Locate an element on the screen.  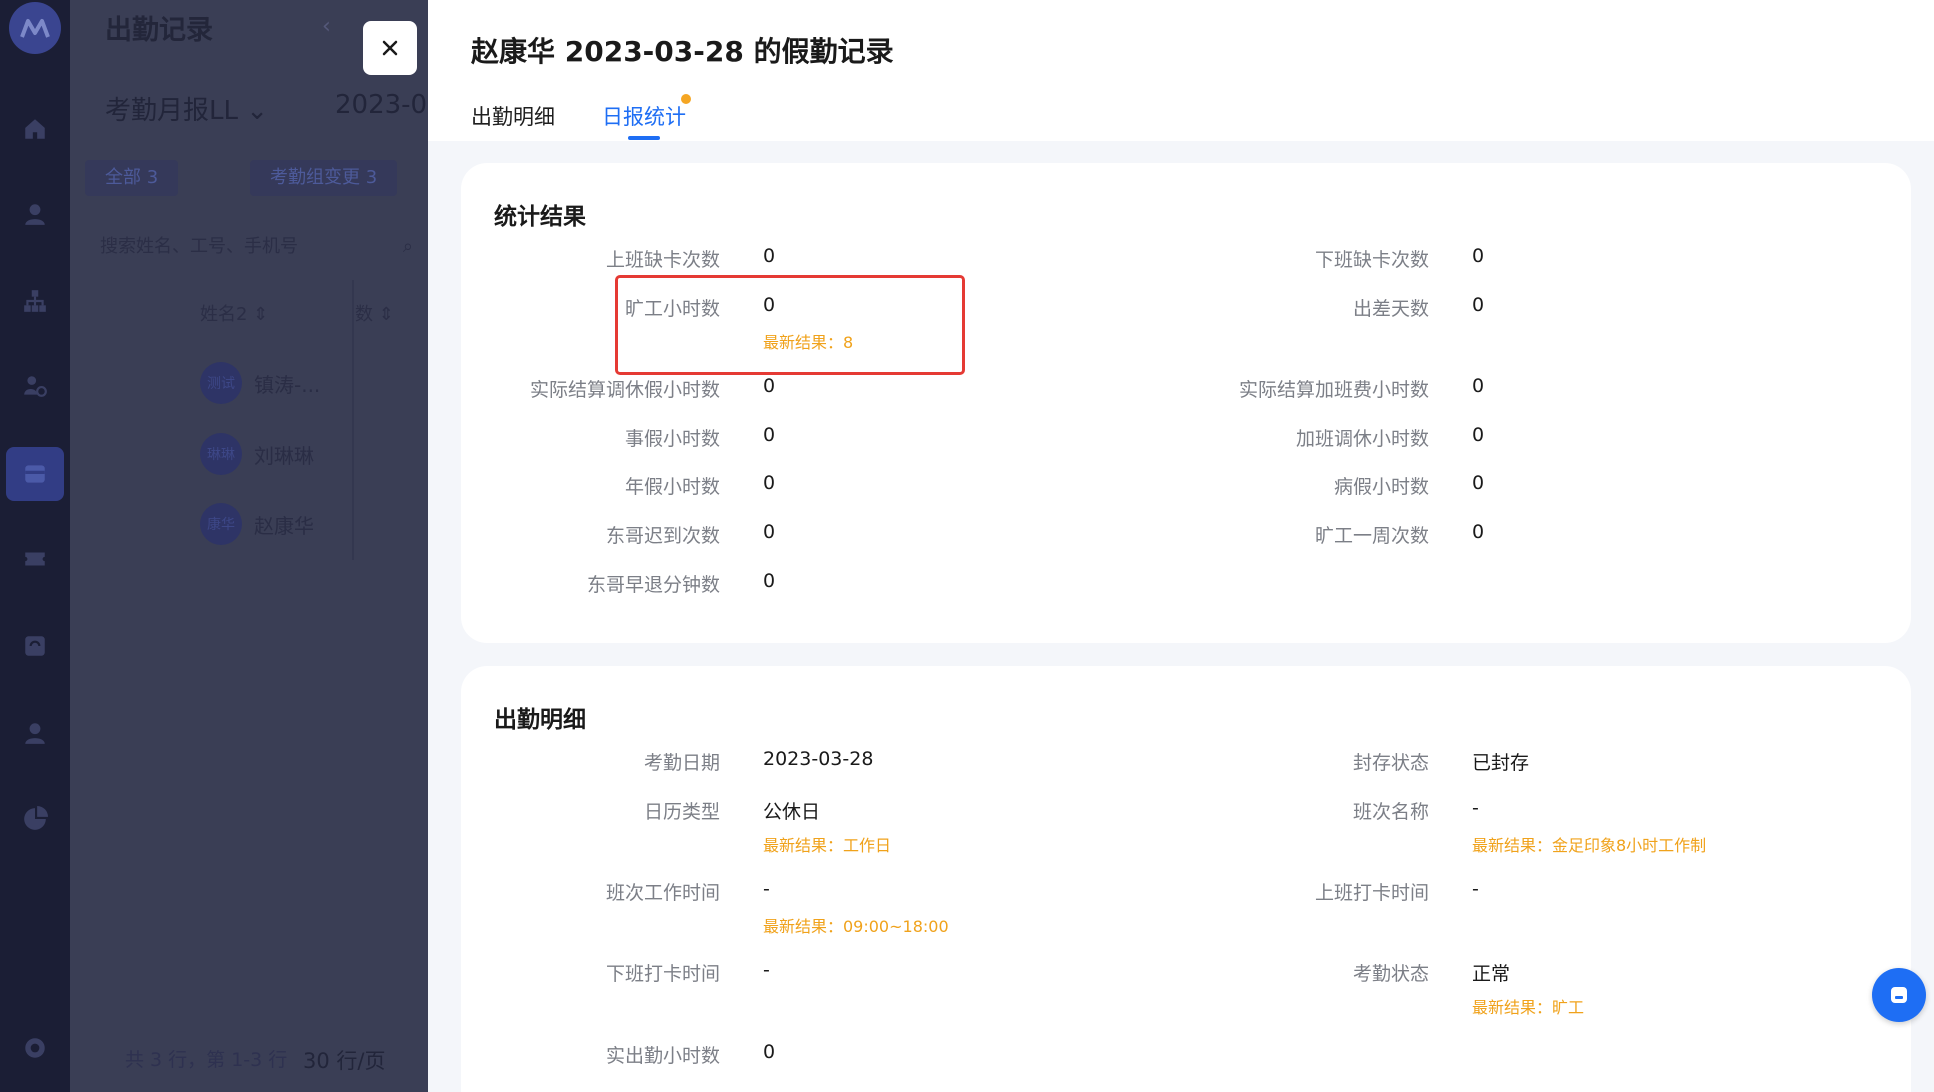
avatar: 琳琳 is located at coordinates (221, 454).